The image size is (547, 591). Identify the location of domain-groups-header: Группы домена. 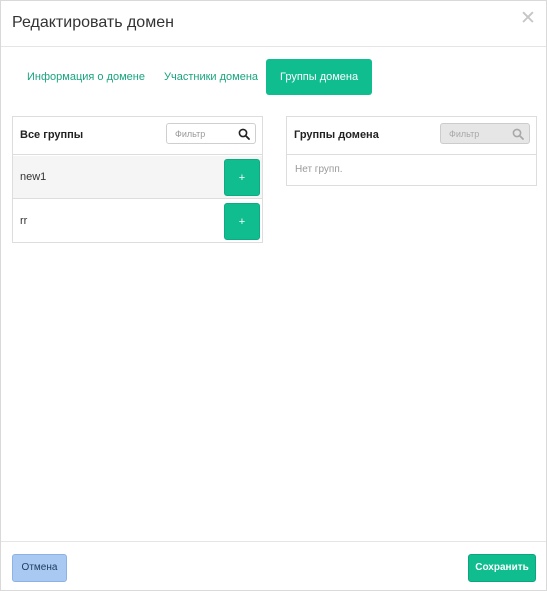
(411, 136).